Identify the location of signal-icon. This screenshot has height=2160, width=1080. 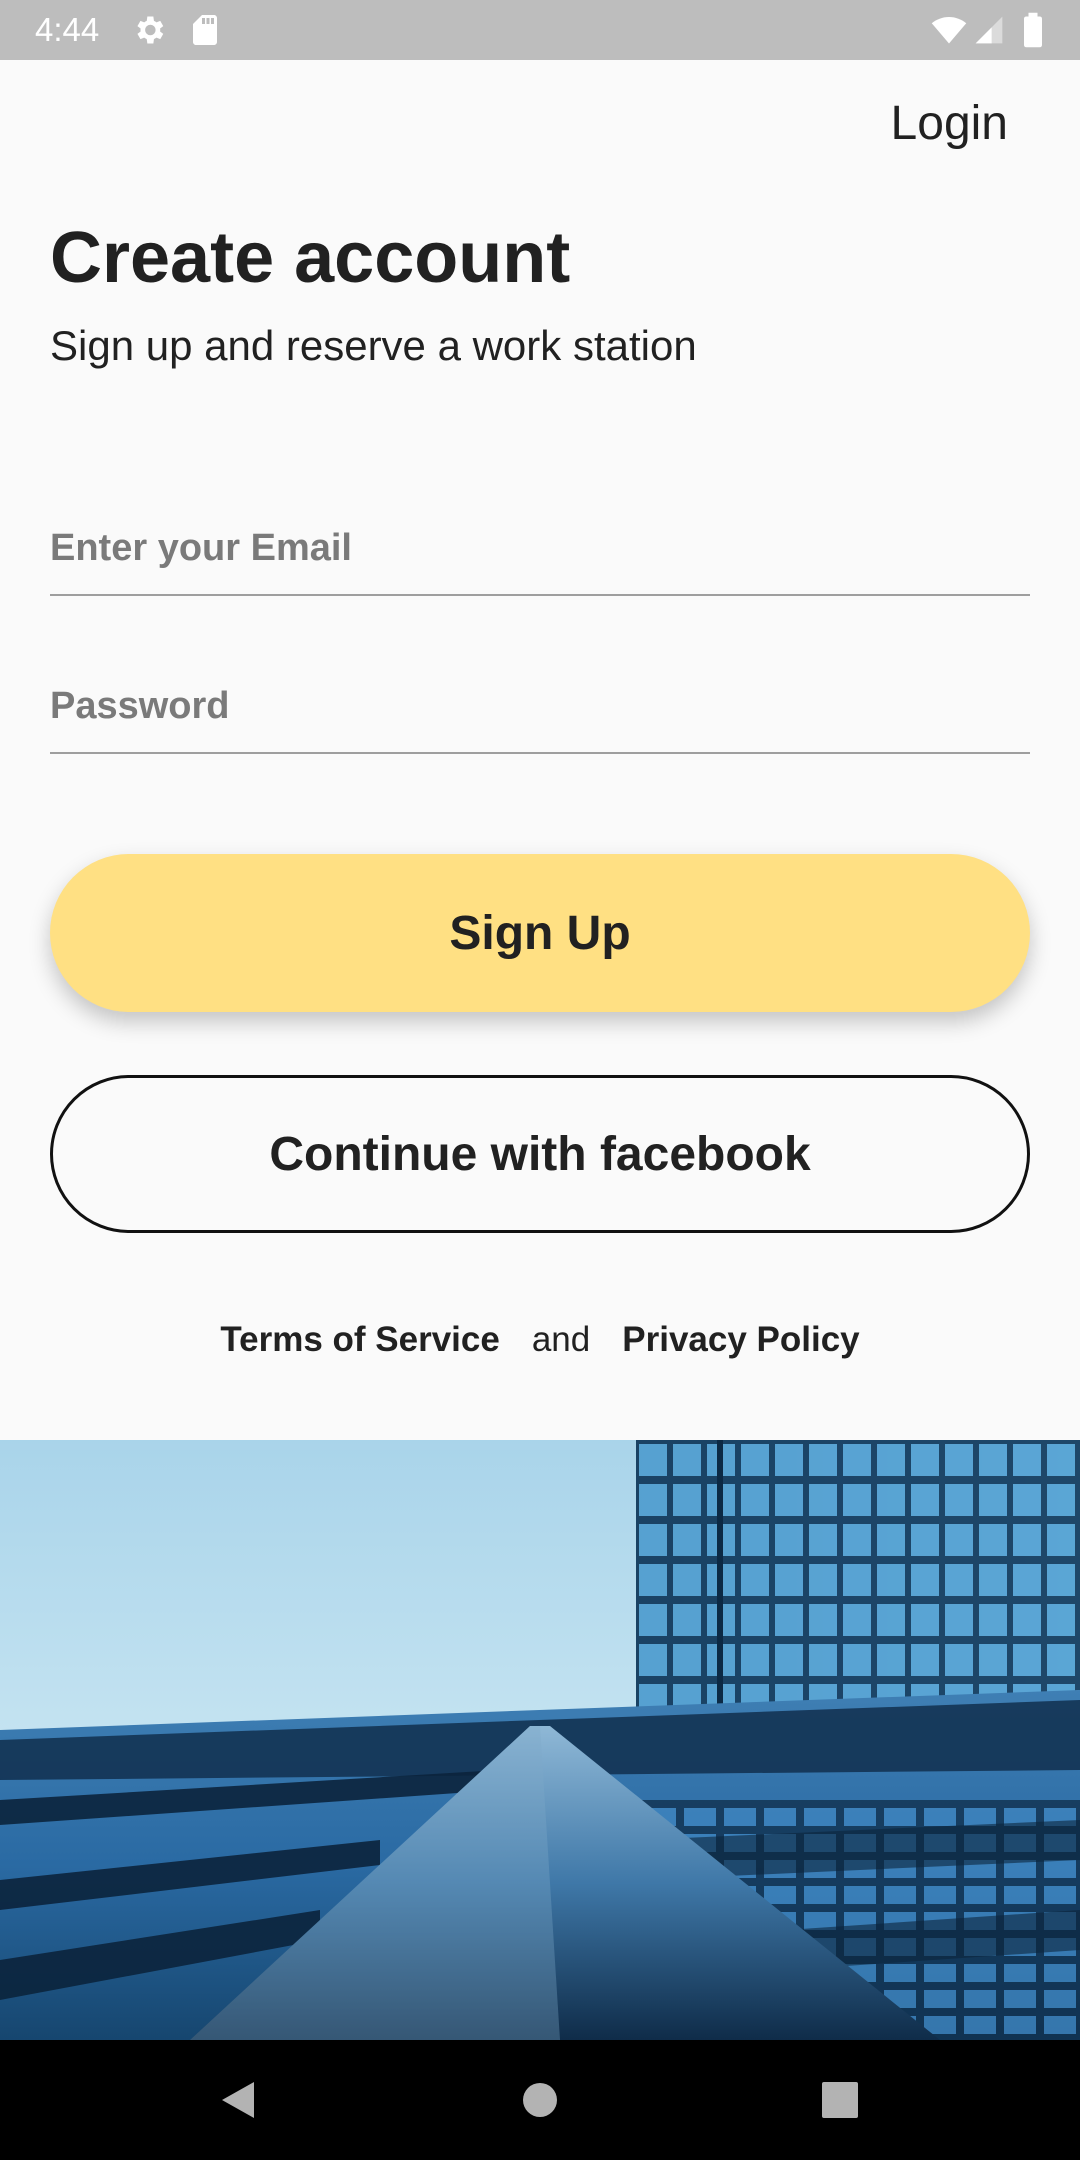
(989, 30).